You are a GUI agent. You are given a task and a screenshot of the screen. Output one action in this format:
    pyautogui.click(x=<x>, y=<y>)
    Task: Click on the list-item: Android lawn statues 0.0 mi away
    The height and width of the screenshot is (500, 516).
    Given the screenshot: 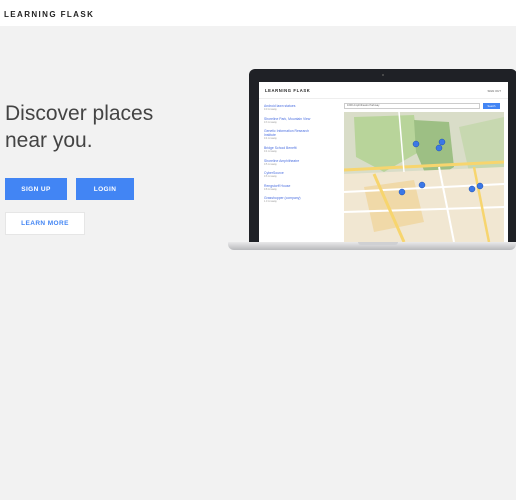 What is the action you would take?
    pyautogui.click(x=302, y=110)
    